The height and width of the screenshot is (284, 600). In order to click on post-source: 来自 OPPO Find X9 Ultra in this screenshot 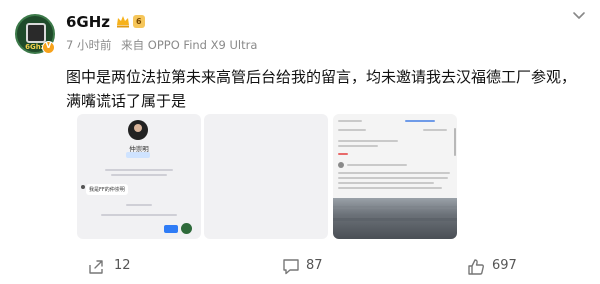, I will do `click(189, 45)`.